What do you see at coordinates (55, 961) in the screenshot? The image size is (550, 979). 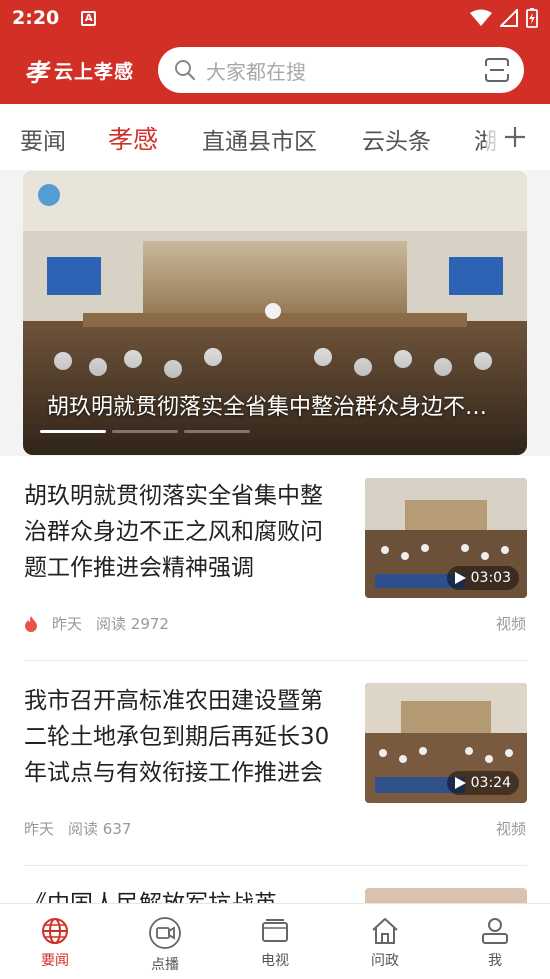 I see `nav-label: 要闻` at bounding box center [55, 961].